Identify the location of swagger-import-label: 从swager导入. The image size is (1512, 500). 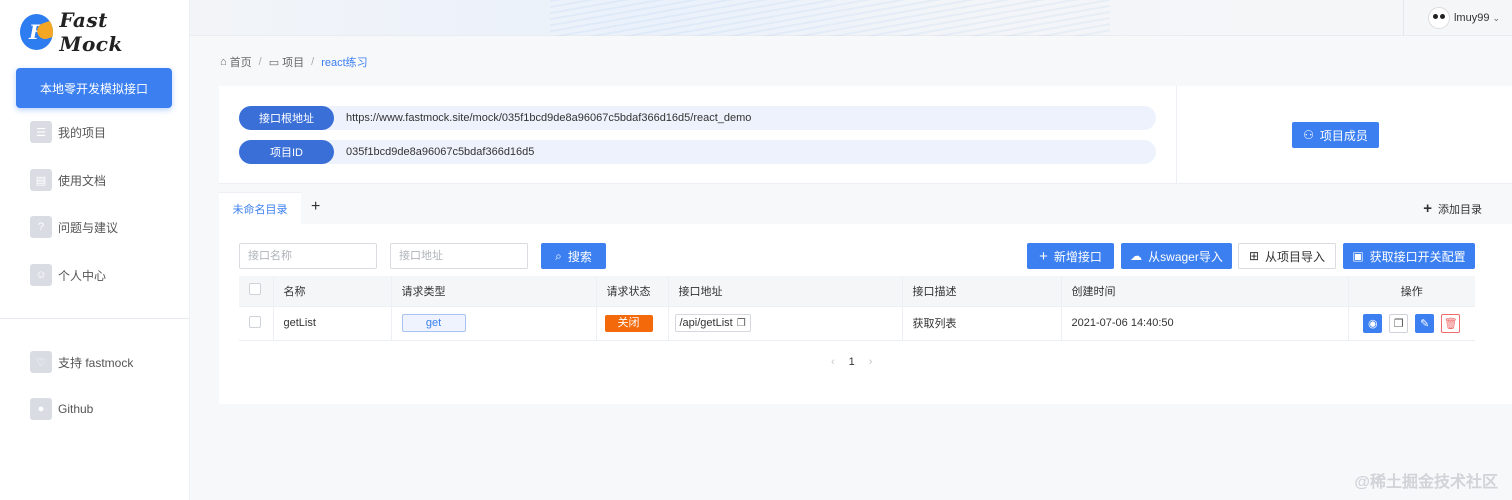
(1185, 256).